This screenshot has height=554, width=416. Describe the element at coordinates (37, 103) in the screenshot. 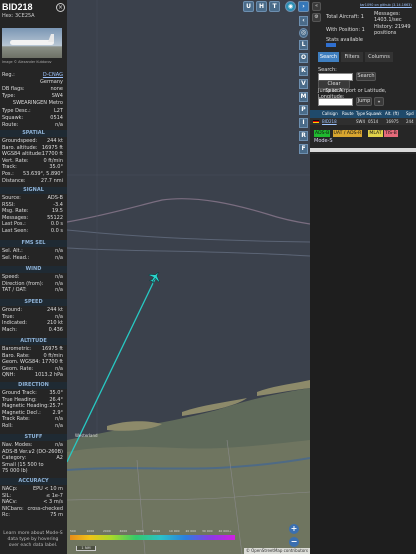

I see `type-name: SWEARINGEN Metro` at that location.